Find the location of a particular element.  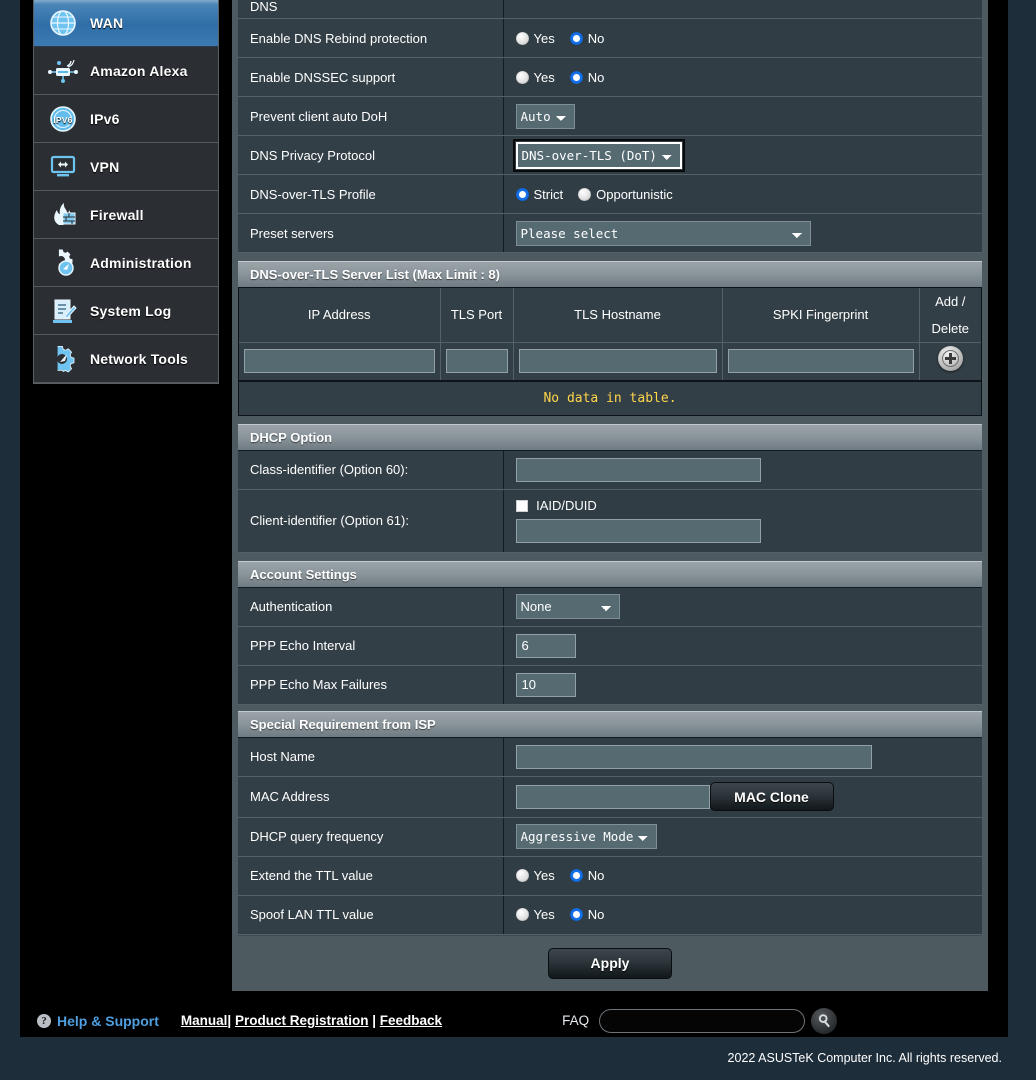

cell-tls-hostname is located at coordinates (618, 361).